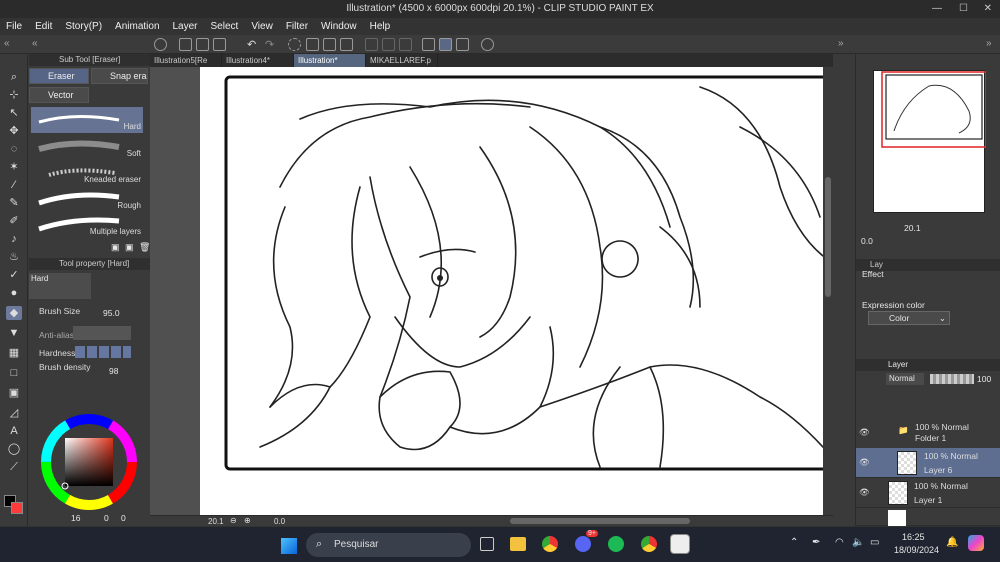 The height and width of the screenshot is (562, 1000). I want to click on brush-size-value: 95.0, so click(111, 313).